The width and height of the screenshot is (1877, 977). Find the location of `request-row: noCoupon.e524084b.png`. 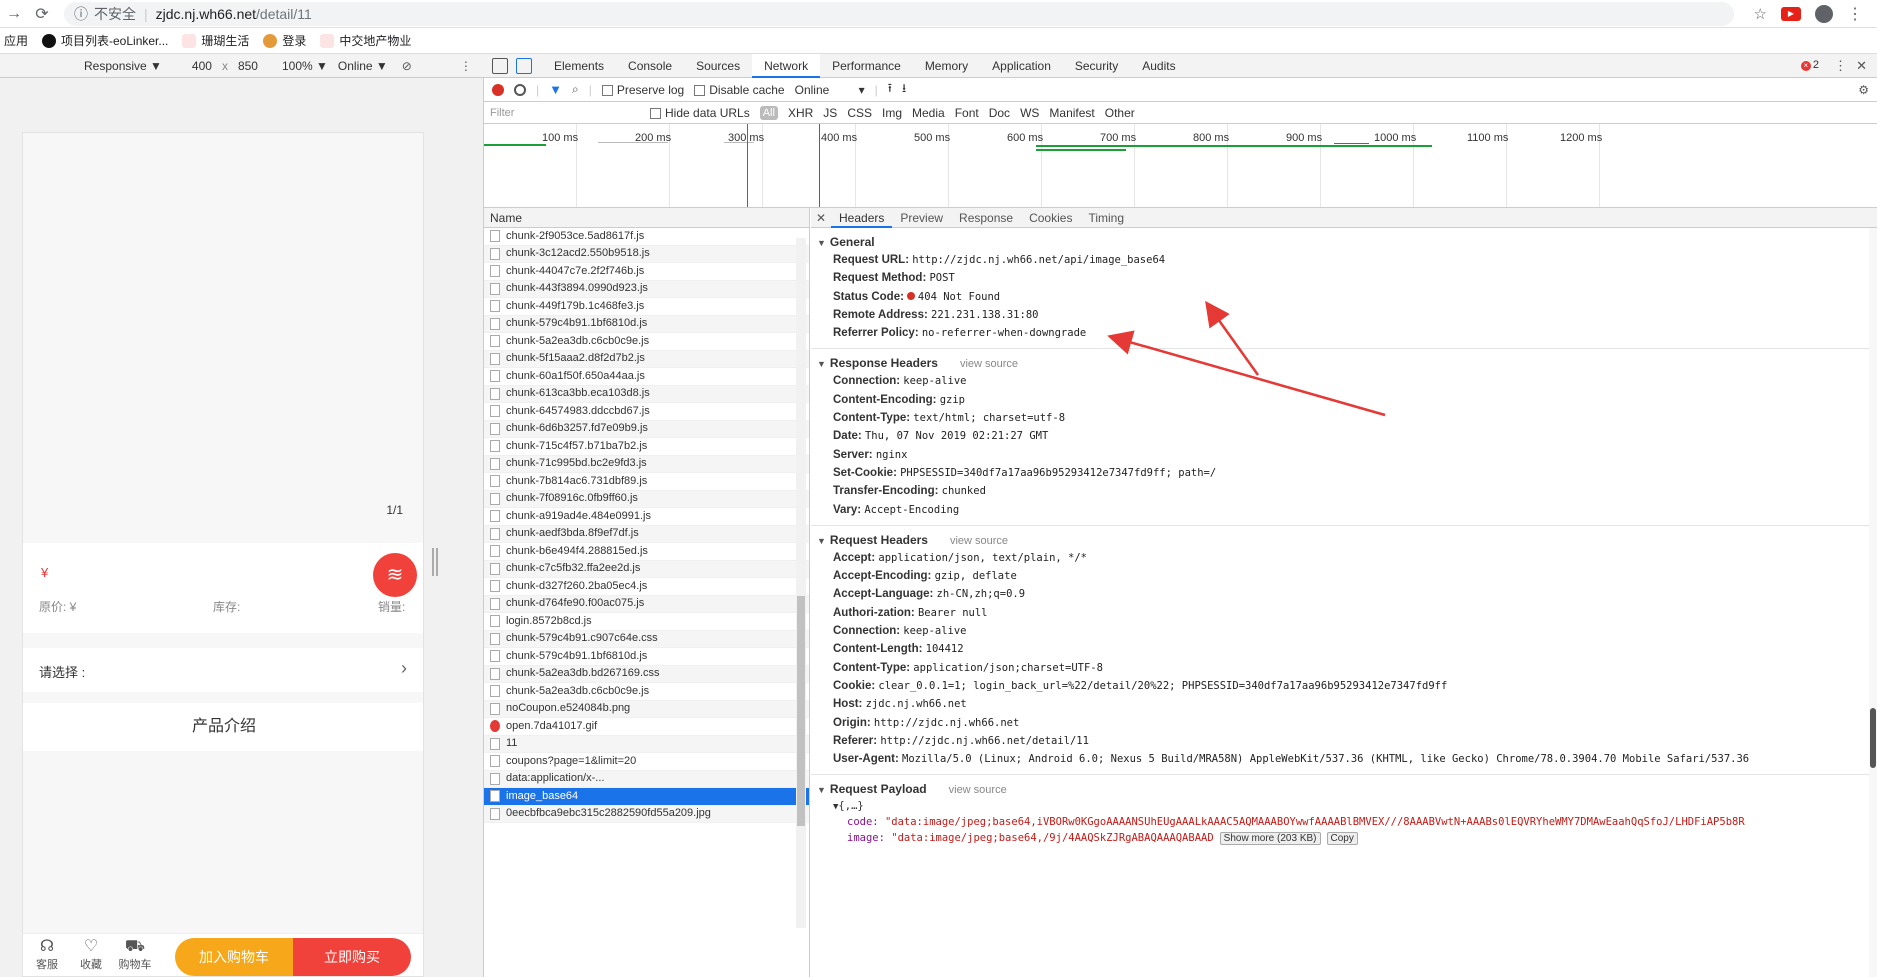

request-row: noCoupon.e524084b.png is located at coordinates (646, 709).